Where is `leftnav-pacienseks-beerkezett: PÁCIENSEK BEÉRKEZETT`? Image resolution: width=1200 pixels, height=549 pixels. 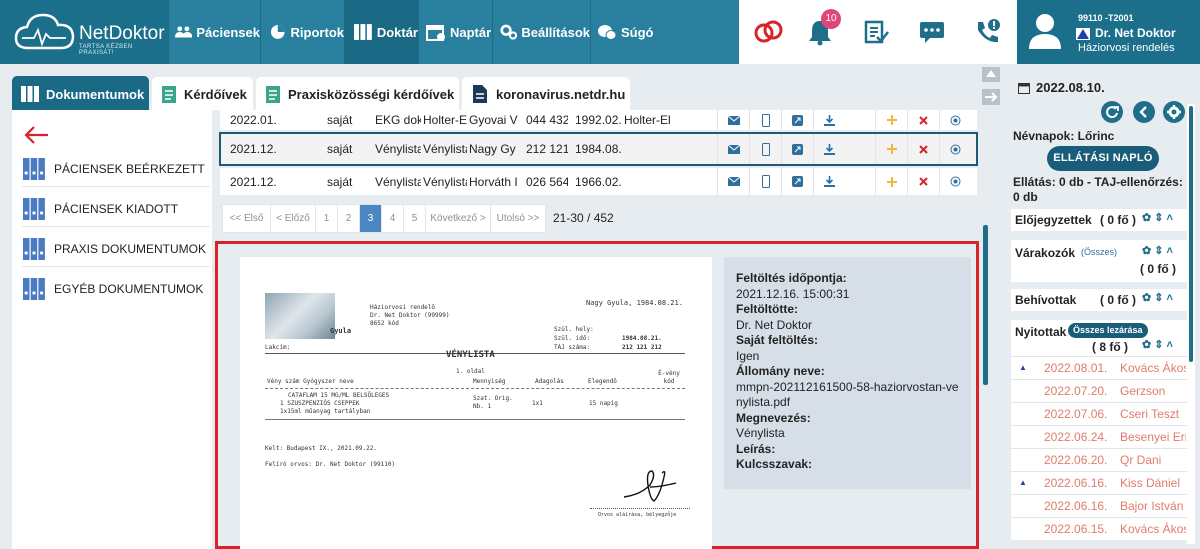 leftnav-pacienseks-beerkezett: PÁCIENSEK BEÉRKEZETT is located at coordinates (116, 169).